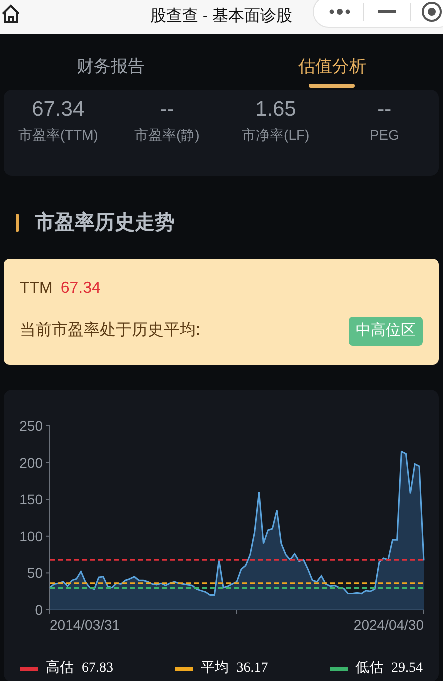 This screenshot has height=681, width=443. Describe the element at coordinates (39, 610) in the screenshot. I see `y-tick-label: 0` at that location.